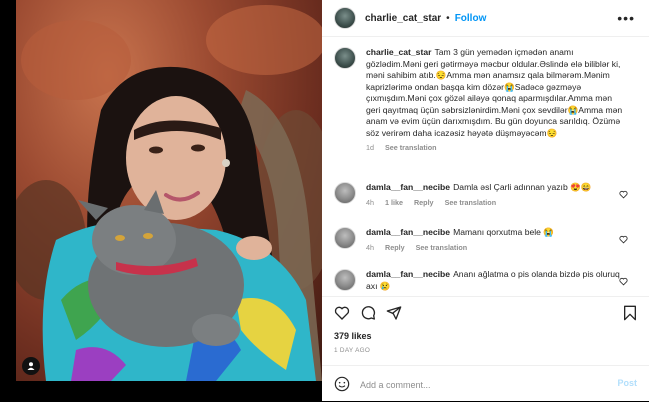 This screenshot has width=649, height=402. Describe the element at coordinates (504, 232) in the screenshot. I see `comment-text: Mamanı qorxutma bele 😭` at that location.